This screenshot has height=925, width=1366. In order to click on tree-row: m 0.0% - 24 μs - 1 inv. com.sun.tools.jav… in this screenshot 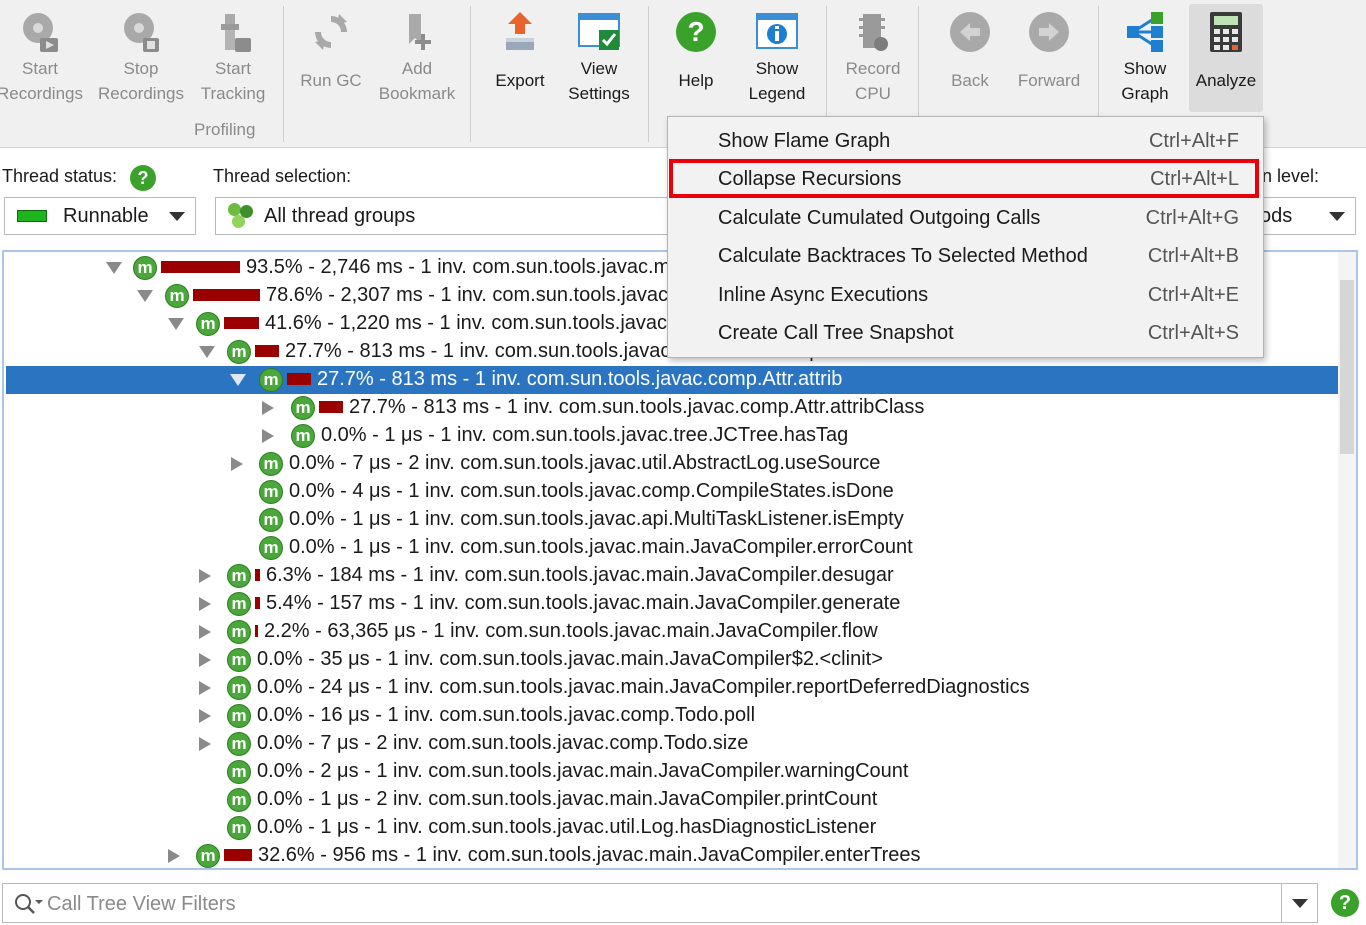, I will do `click(672, 688)`.